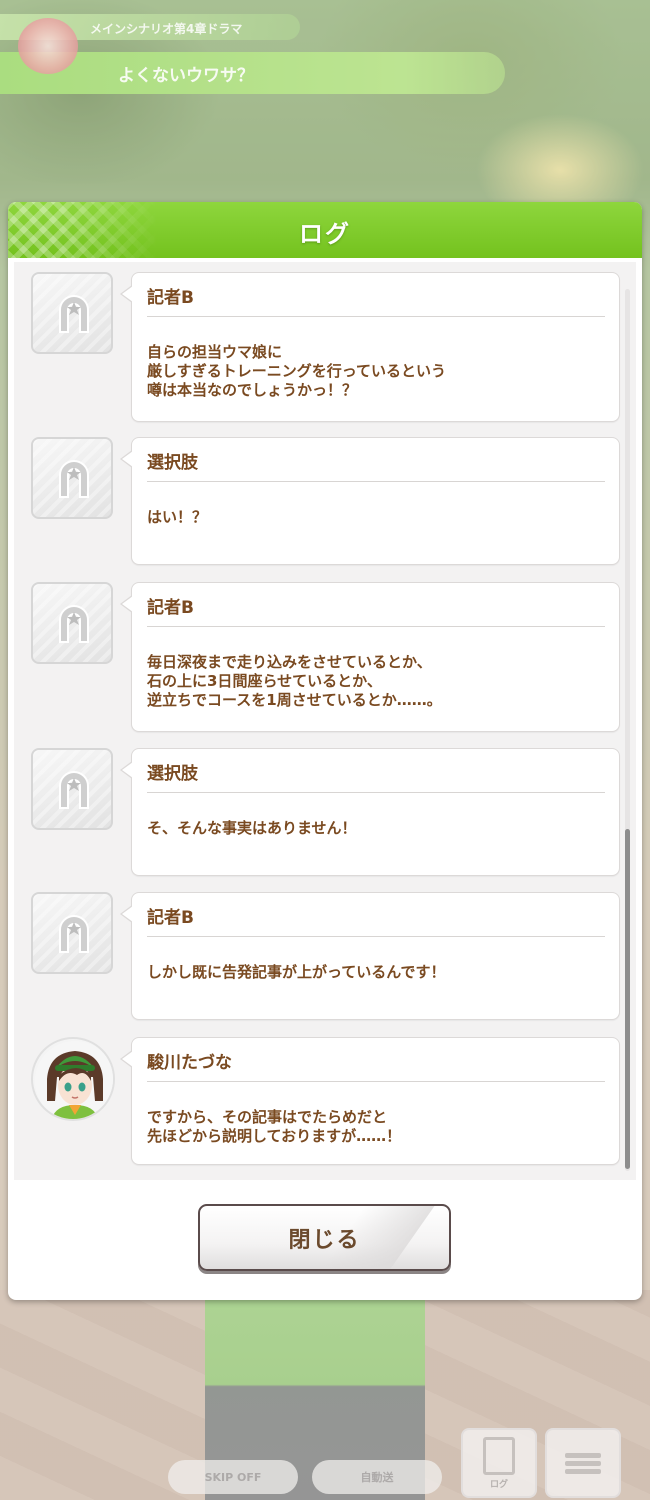 This screenshot has width=650, height=1500. Describe the element at coordinates (370, 812) in the screenshot. I see `message-bubble: 選択肢 そ、そんな事実はありません！` at that location.